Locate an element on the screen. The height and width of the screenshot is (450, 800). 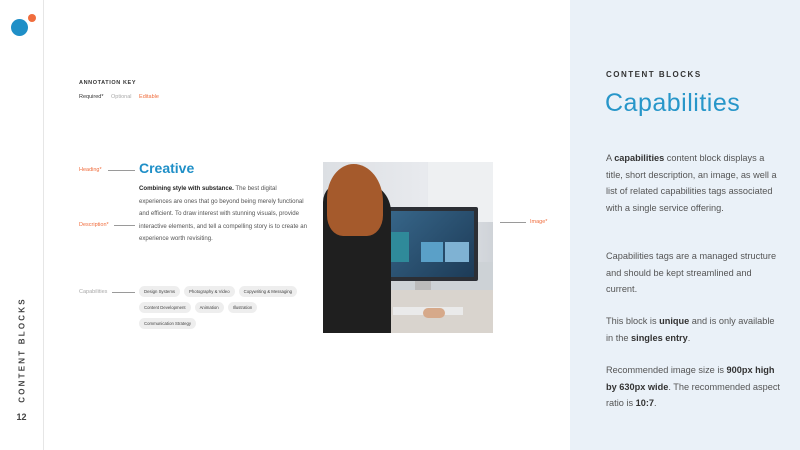
photo-hand is located at coordinates (434, 313).